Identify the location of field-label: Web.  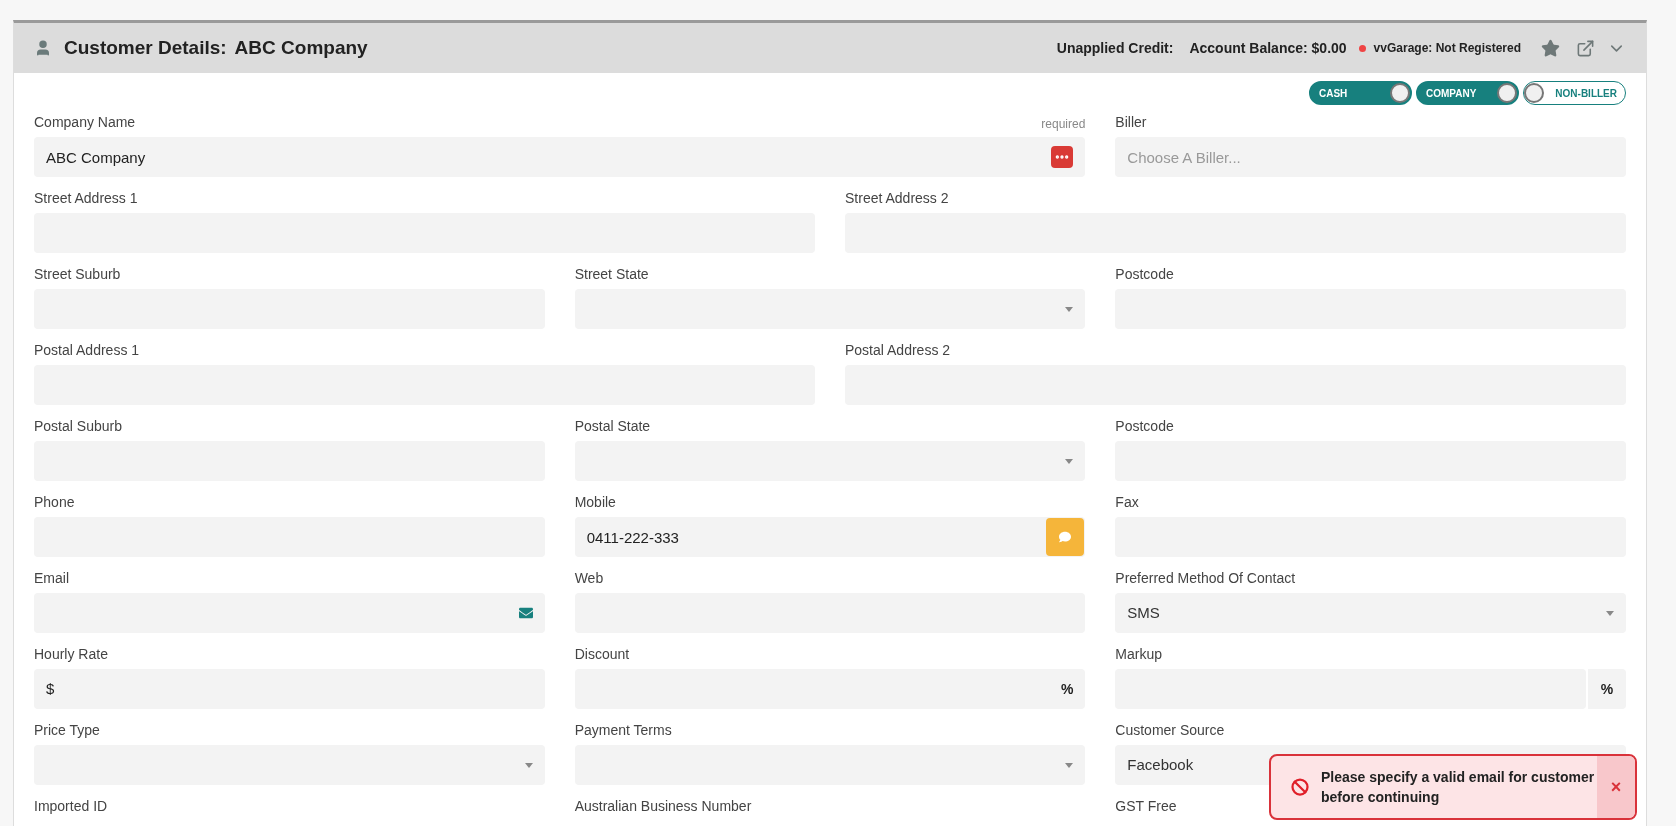
(589, 578).